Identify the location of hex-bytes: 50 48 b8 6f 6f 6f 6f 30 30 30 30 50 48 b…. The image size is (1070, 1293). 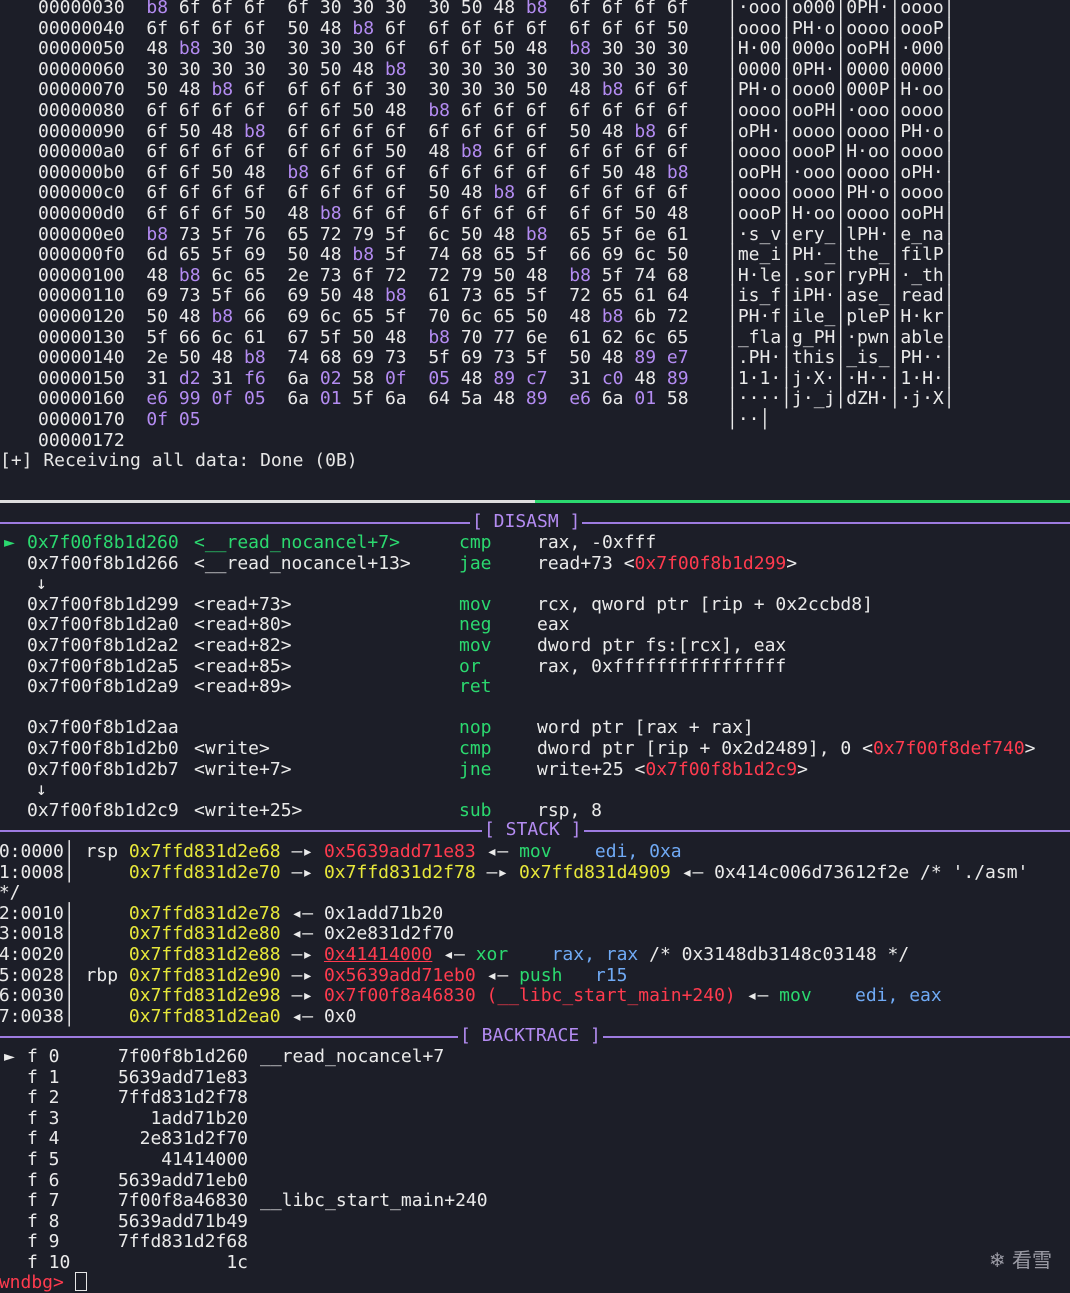
(406, 89).